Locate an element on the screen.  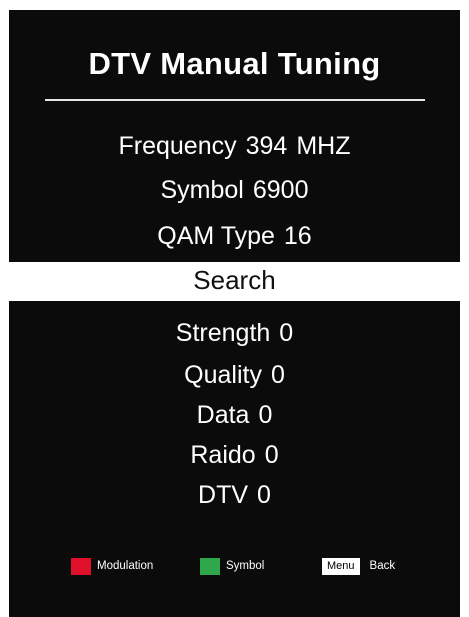
quality-row: Quality 0 is located at coordinates (234, 375).